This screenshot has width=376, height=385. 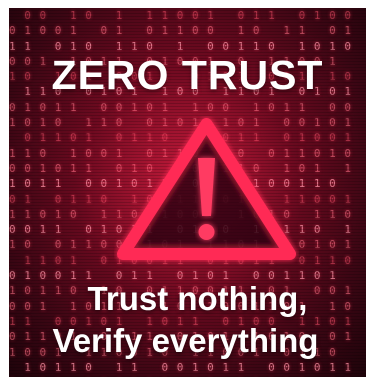 I want to click on binary-row: 0 1 0 1 1 0 0 1 0 1 1 0 0 1 0 1 1 0 0, so click(x=181, y=107).